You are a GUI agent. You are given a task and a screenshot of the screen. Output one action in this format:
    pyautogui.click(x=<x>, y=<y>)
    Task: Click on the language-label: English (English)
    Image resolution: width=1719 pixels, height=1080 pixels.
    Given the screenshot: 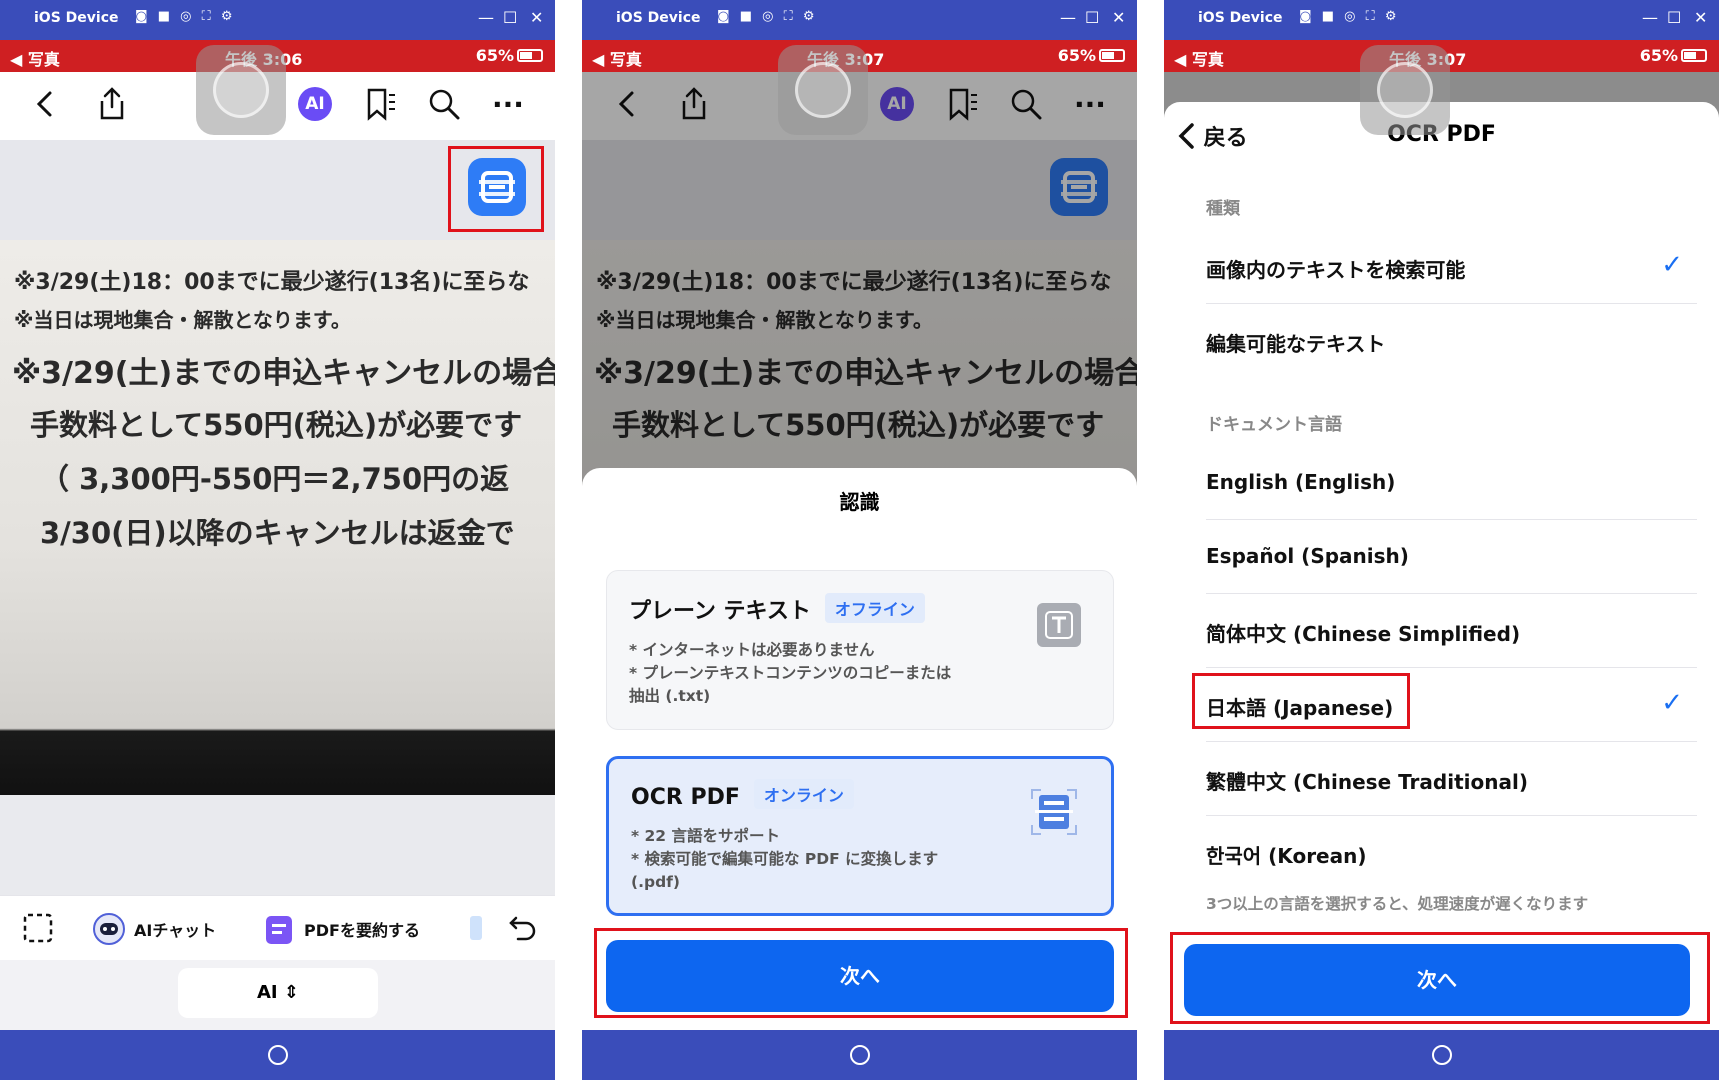 What is the action you would take?
    pyautogui.click(x=1301, y=482)
    